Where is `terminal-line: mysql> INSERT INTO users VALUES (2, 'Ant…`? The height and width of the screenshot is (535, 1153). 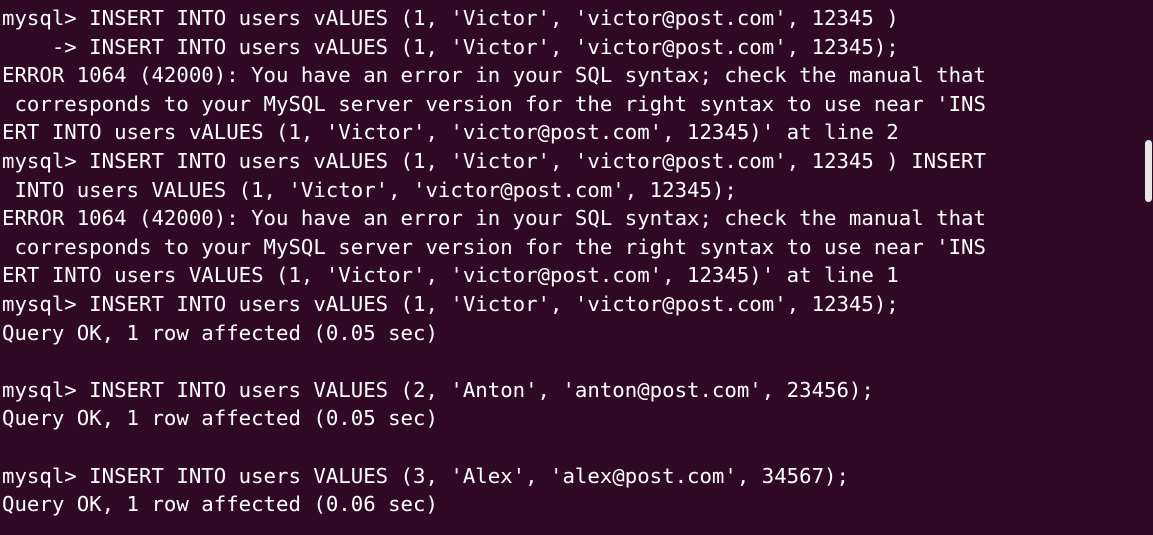 terminal-line: mysql> INSERT INTO users VALUES (2, 'Ant… is located at coordinates (438, 389).